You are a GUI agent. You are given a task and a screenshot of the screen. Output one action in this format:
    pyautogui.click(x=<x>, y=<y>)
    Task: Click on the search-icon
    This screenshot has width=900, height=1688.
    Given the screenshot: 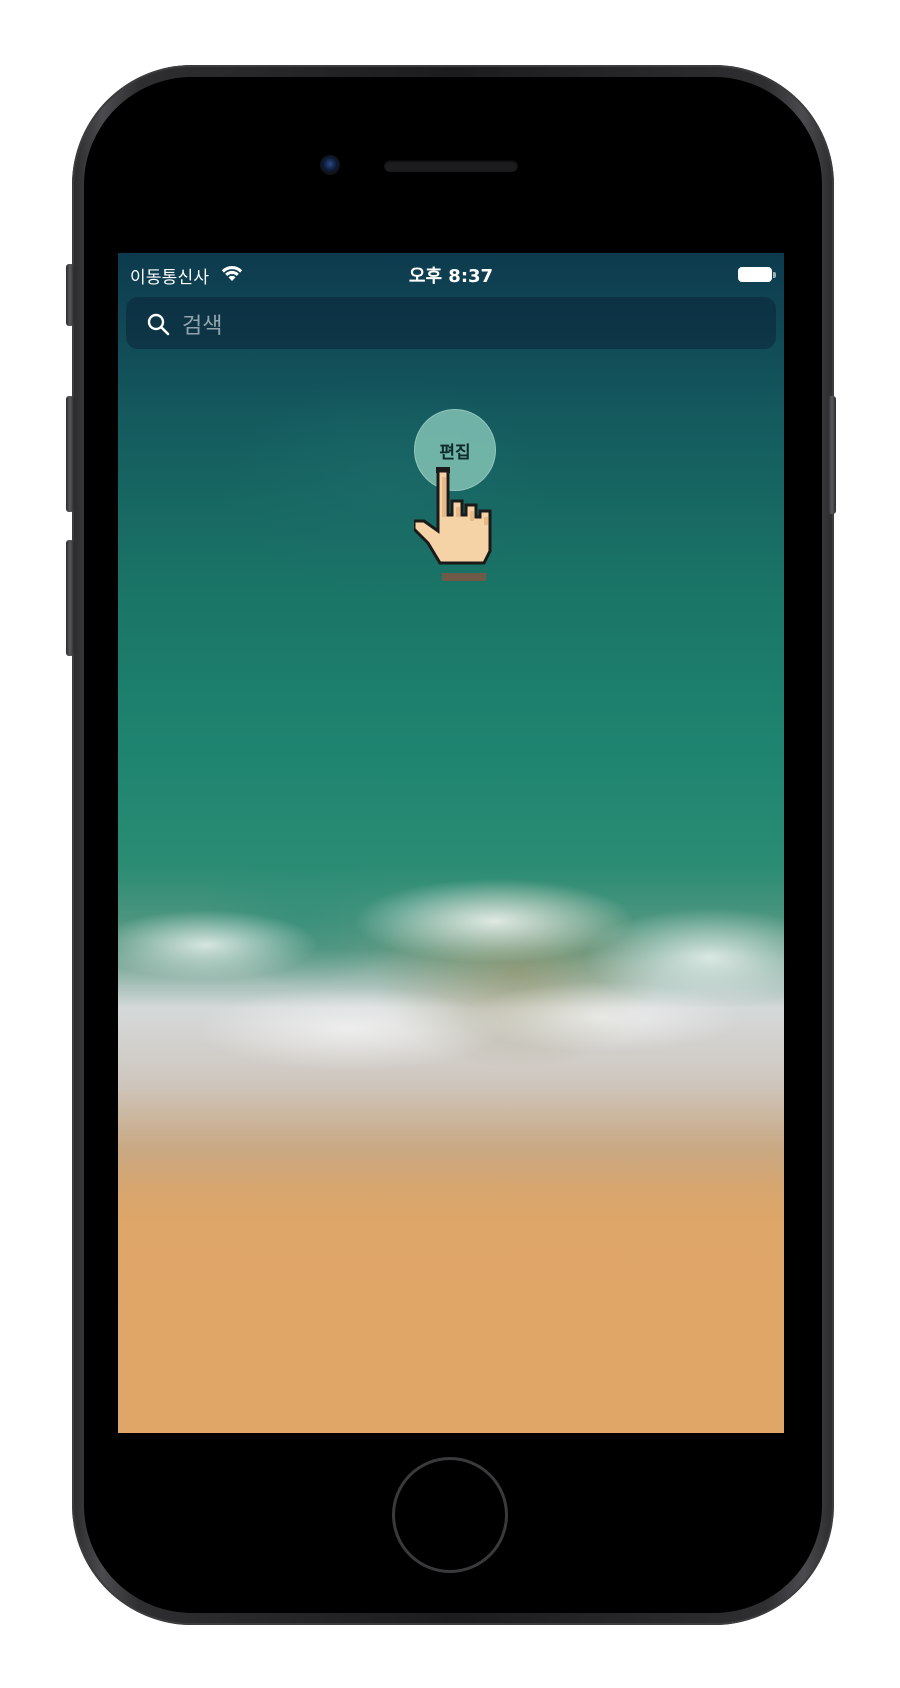 What is the action you would take?
    pyautogui.click(x=158, y=324)
    